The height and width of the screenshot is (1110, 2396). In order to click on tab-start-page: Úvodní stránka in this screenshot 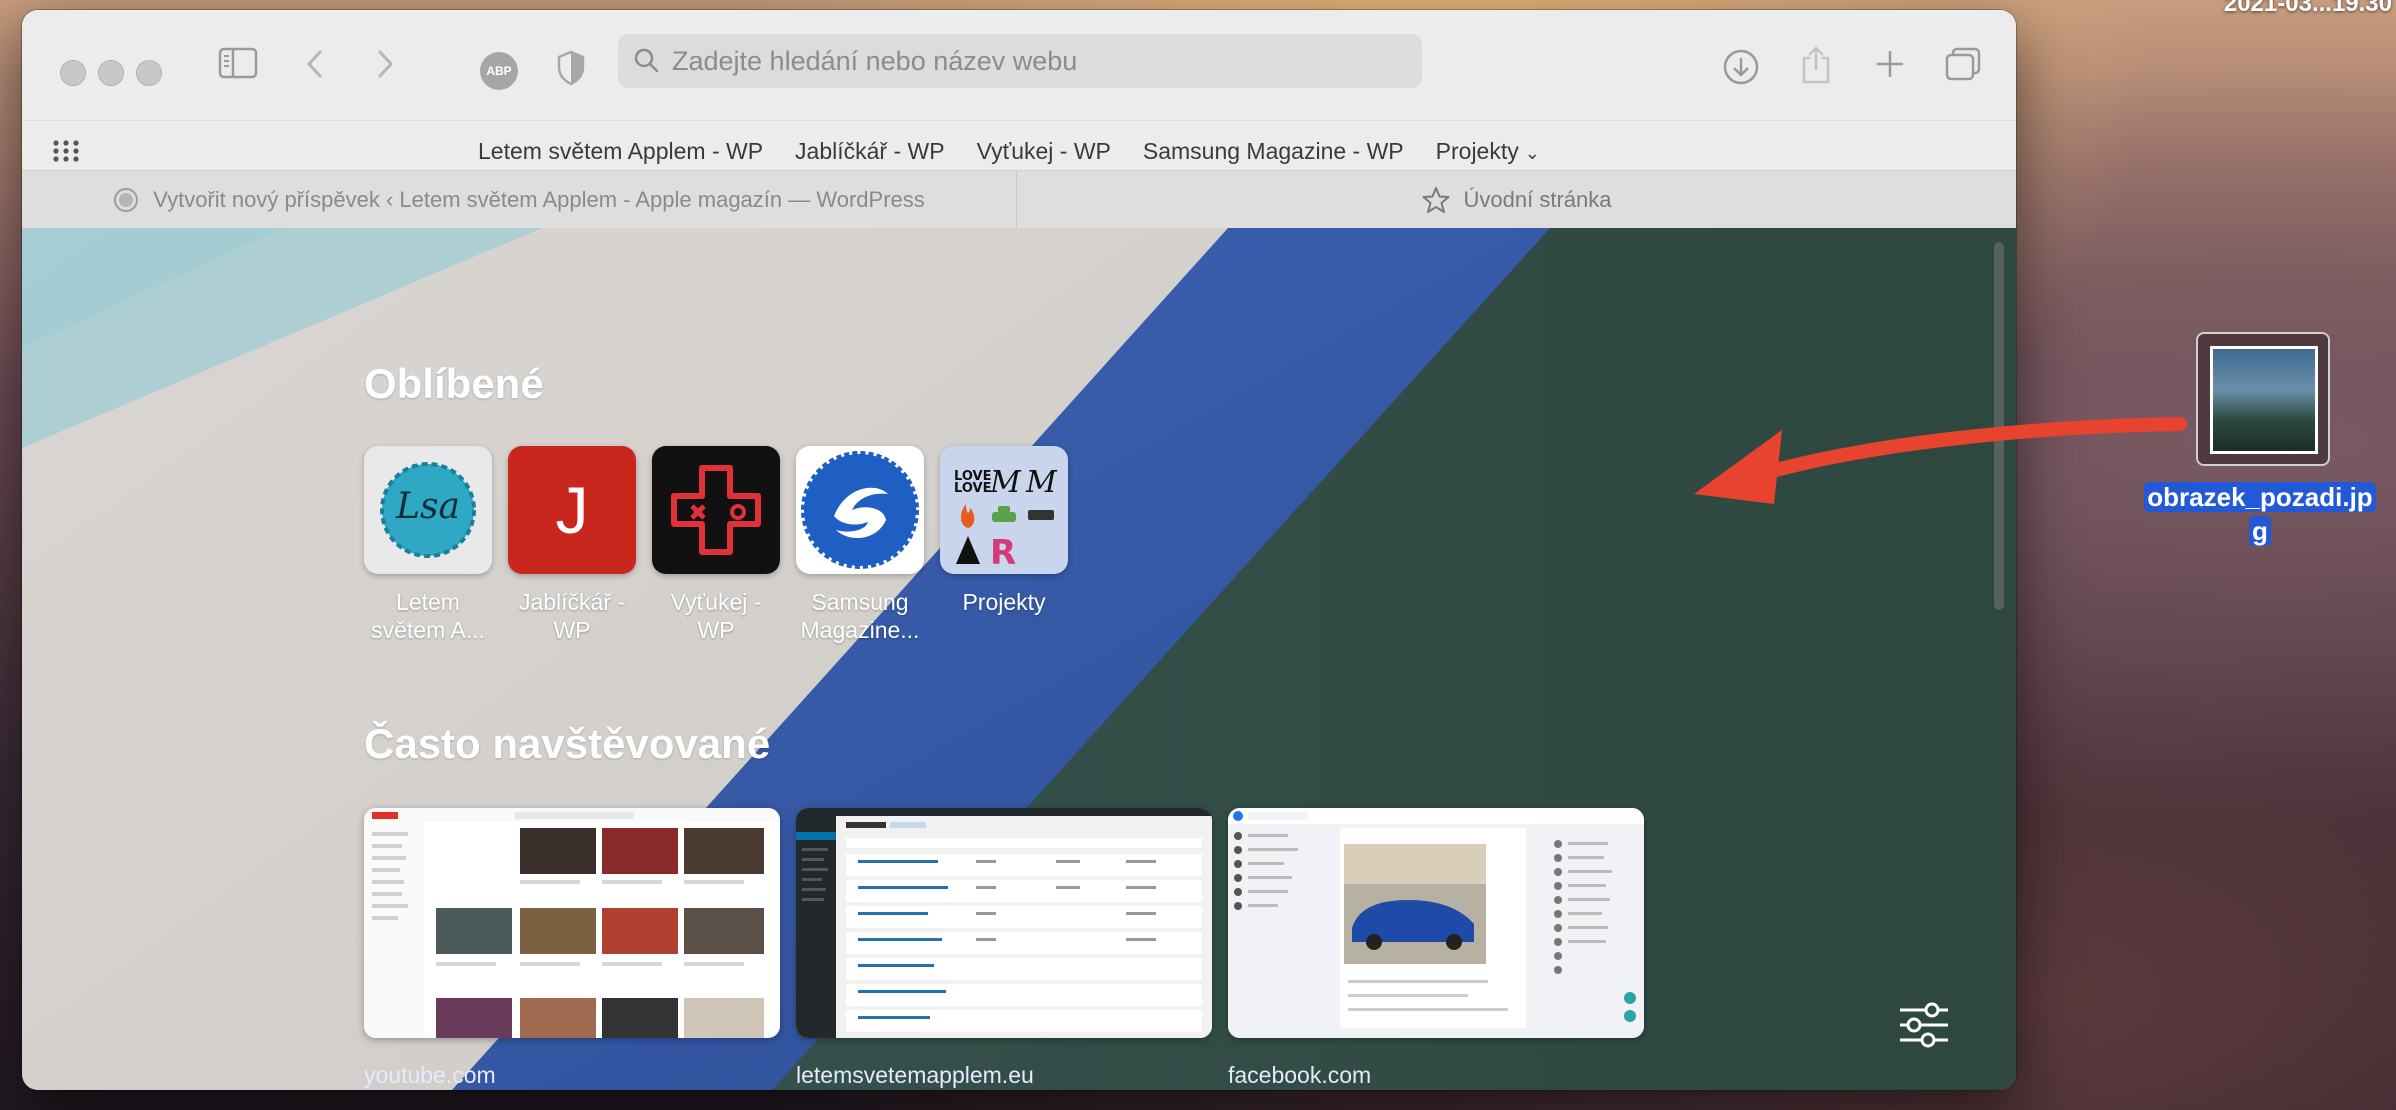, I will do `click(1516, 199)`.